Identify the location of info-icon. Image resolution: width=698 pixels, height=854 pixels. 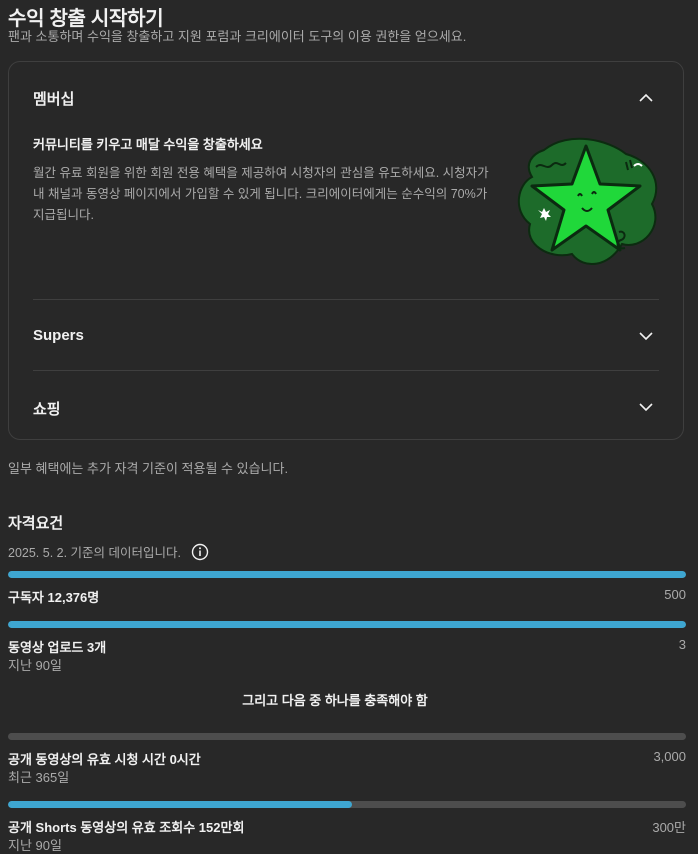
(200, 552).